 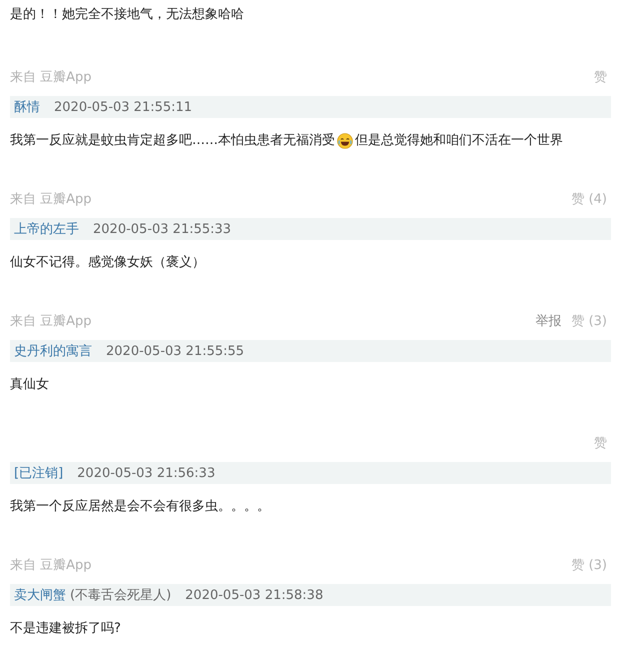 What do you see at coordinates (123, 107) in the screenshot?
I see `timestamp: 2020-05-03 21:55:11` at bounding box center [123, 107].